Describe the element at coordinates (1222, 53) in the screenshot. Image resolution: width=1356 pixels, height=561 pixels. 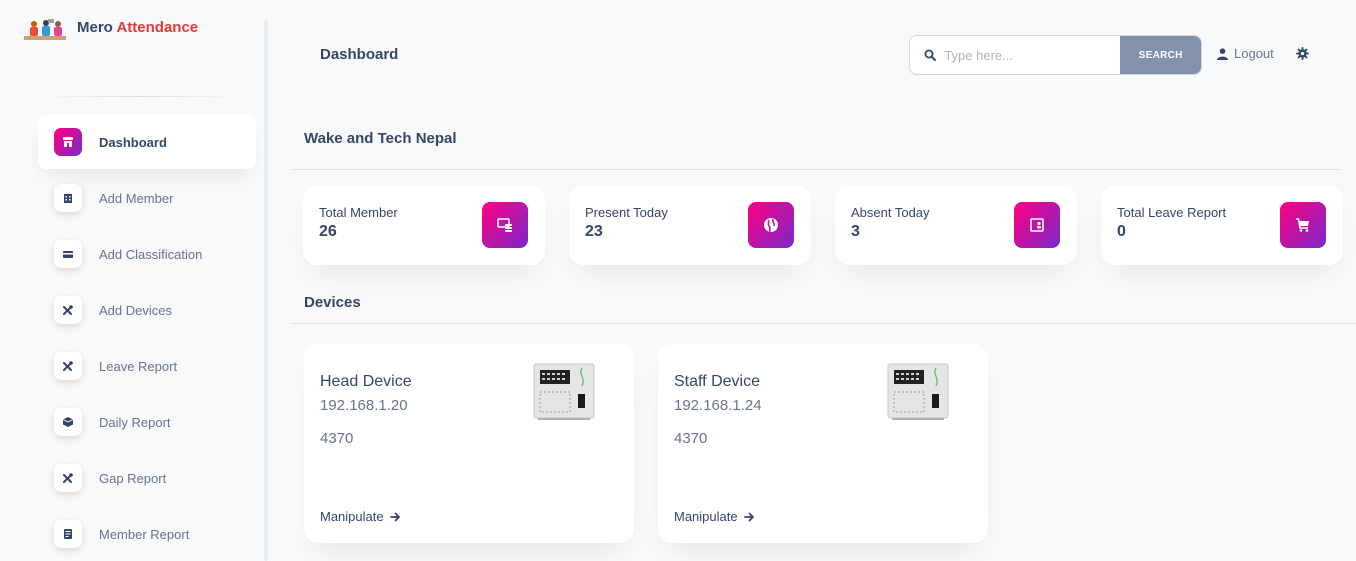
I see `user-icon` at that location.